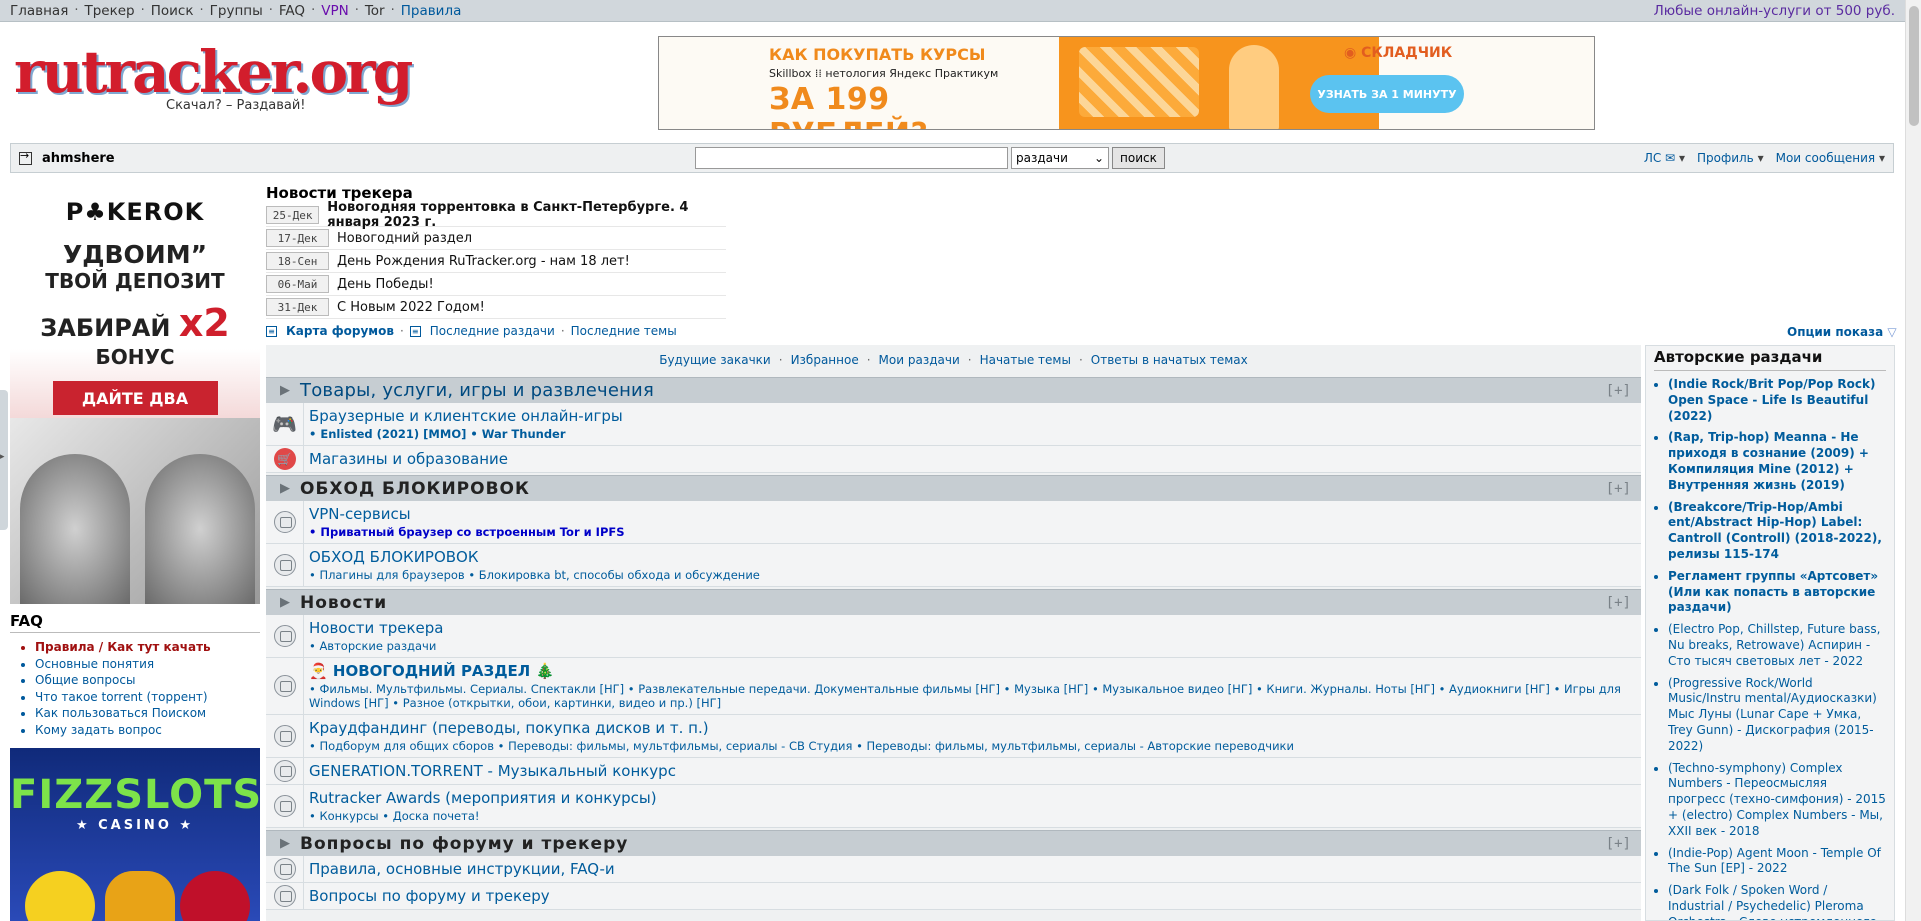  I want to click on quick-link: Будущие закачки, so click(715, 360).